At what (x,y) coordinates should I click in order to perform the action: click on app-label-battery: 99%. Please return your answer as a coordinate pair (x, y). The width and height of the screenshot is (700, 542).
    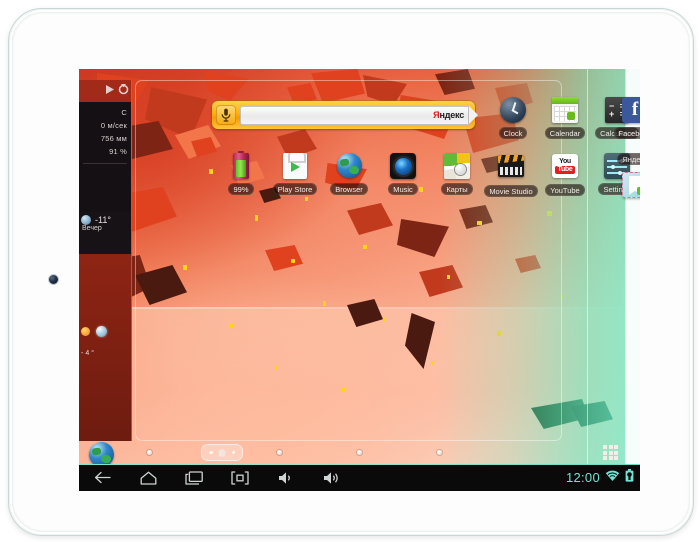
    Looking at the image, I should click on (241, 189).